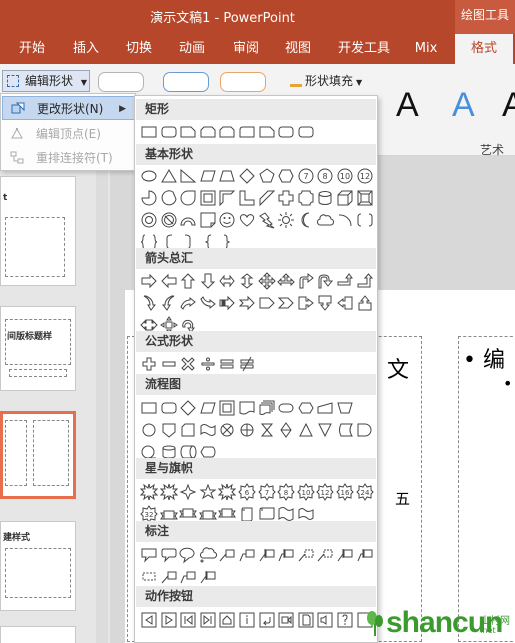 The width and height of the screenshot is (515, 643). I want to click on slide-thumbnail: t, so click(38, 231).